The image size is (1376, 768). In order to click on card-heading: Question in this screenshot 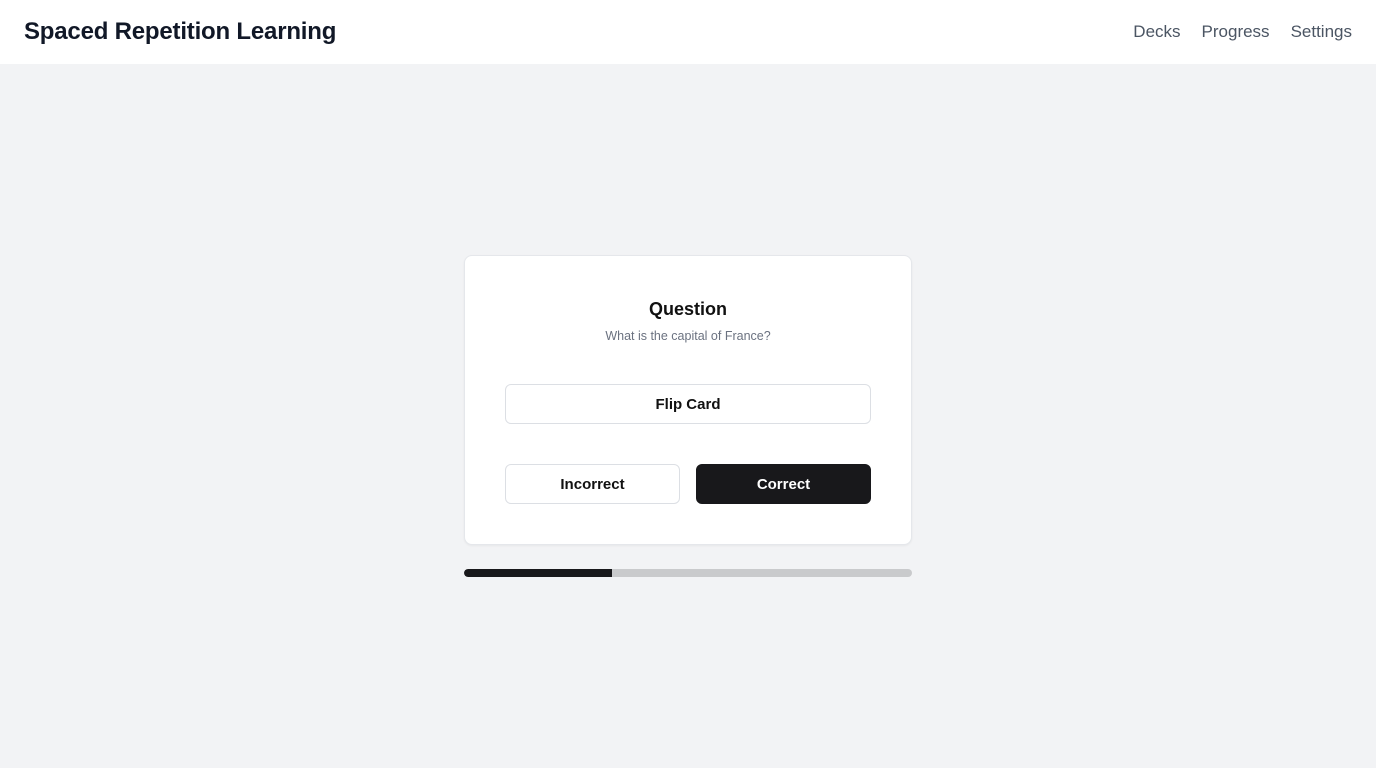, I will do `click(687, 309)`.